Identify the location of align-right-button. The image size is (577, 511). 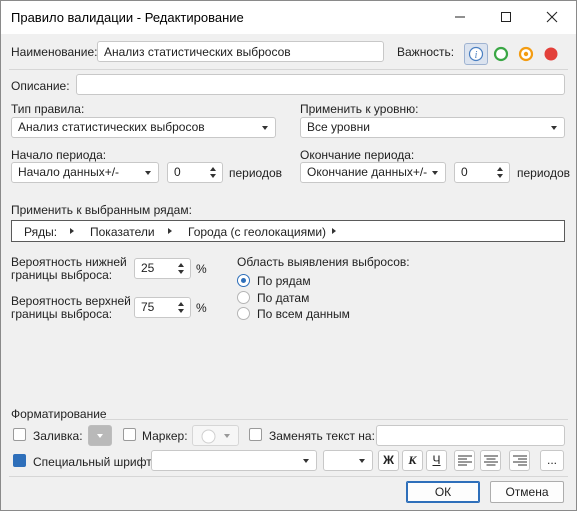
(519, 460).